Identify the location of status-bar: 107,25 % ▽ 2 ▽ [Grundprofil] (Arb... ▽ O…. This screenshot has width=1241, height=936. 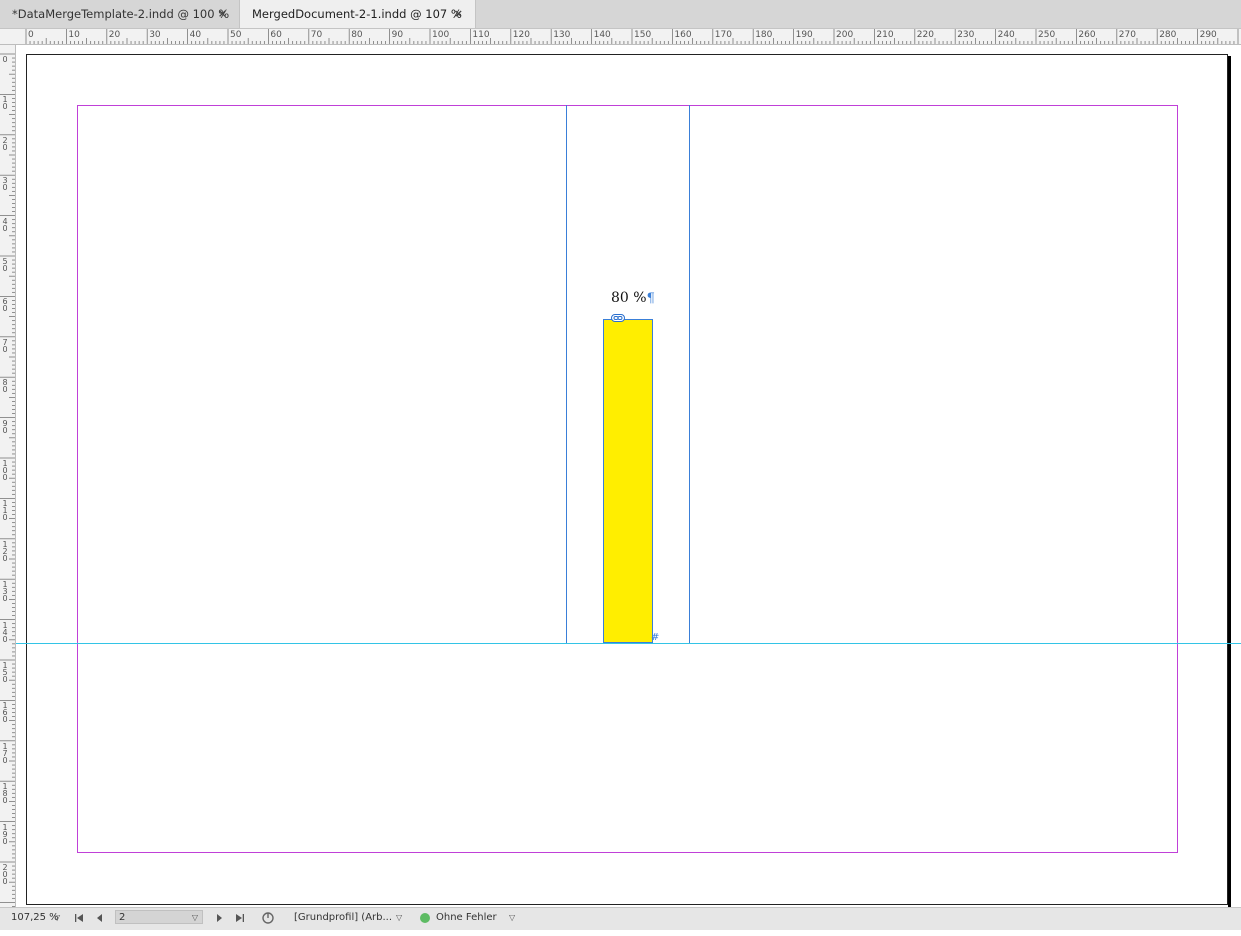
(620, 918).